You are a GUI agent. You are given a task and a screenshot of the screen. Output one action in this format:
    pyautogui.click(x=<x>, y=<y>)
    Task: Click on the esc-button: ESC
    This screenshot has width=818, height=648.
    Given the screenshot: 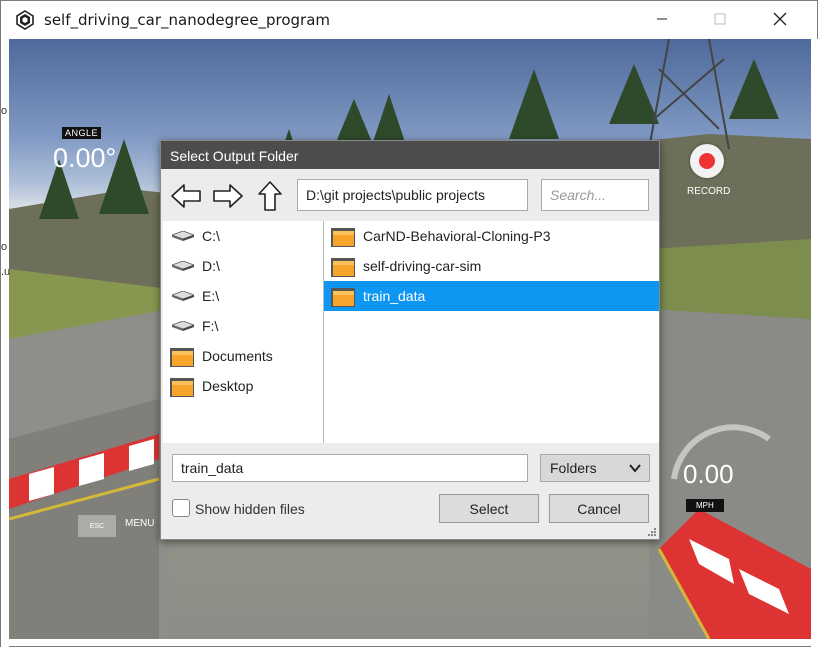 What is the action you would take?
    pyautogui.click(x=97, y=526)
    